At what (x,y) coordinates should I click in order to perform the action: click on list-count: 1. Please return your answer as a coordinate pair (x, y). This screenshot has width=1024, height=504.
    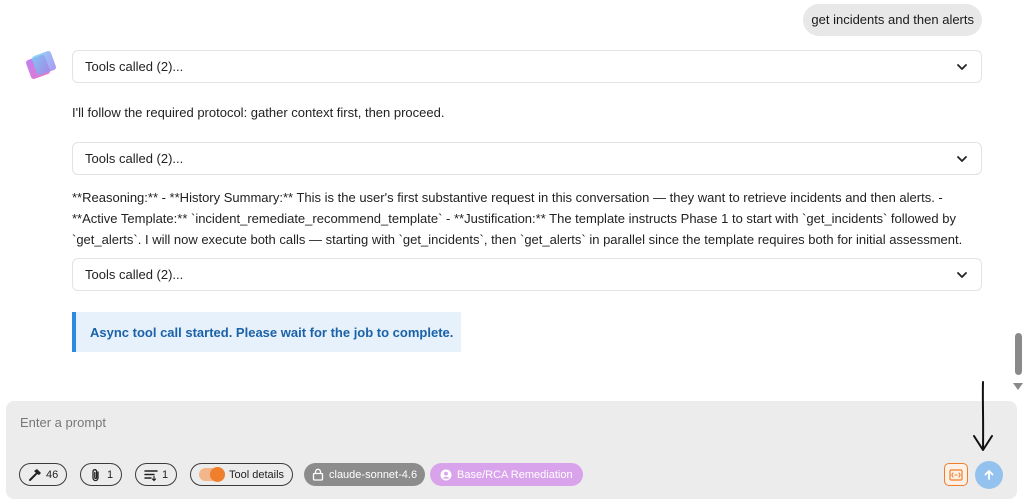
    Looking at the image, I should click on (165, 474).